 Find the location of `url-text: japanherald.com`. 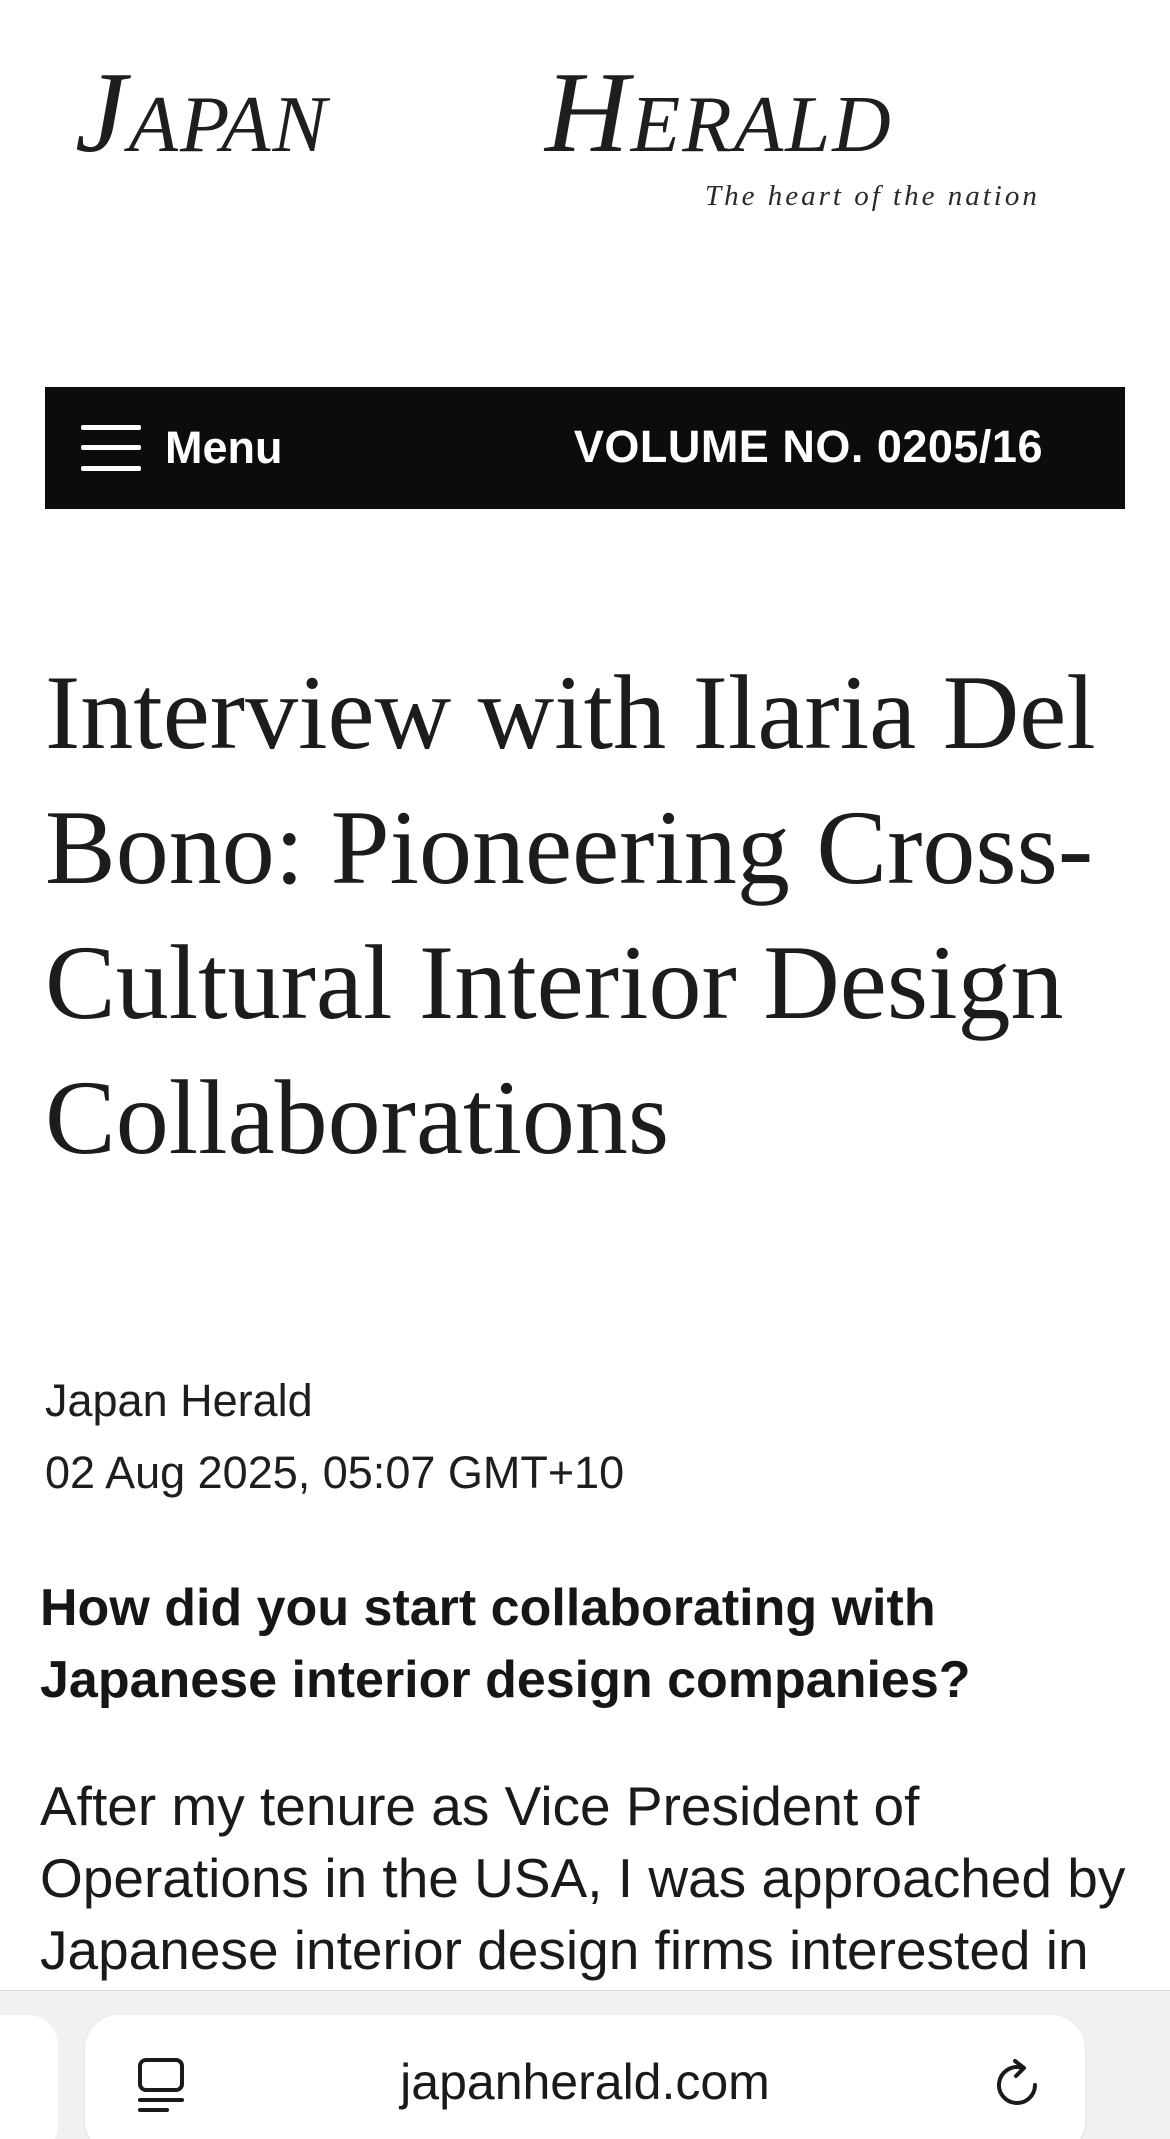

url-text: japanherald.com is located at coordinates (585, 2082).